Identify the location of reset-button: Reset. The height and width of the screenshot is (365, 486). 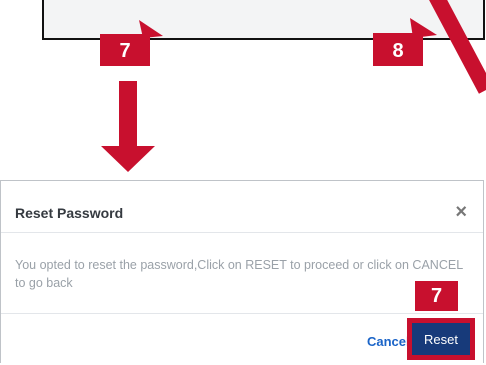
(441, 339).